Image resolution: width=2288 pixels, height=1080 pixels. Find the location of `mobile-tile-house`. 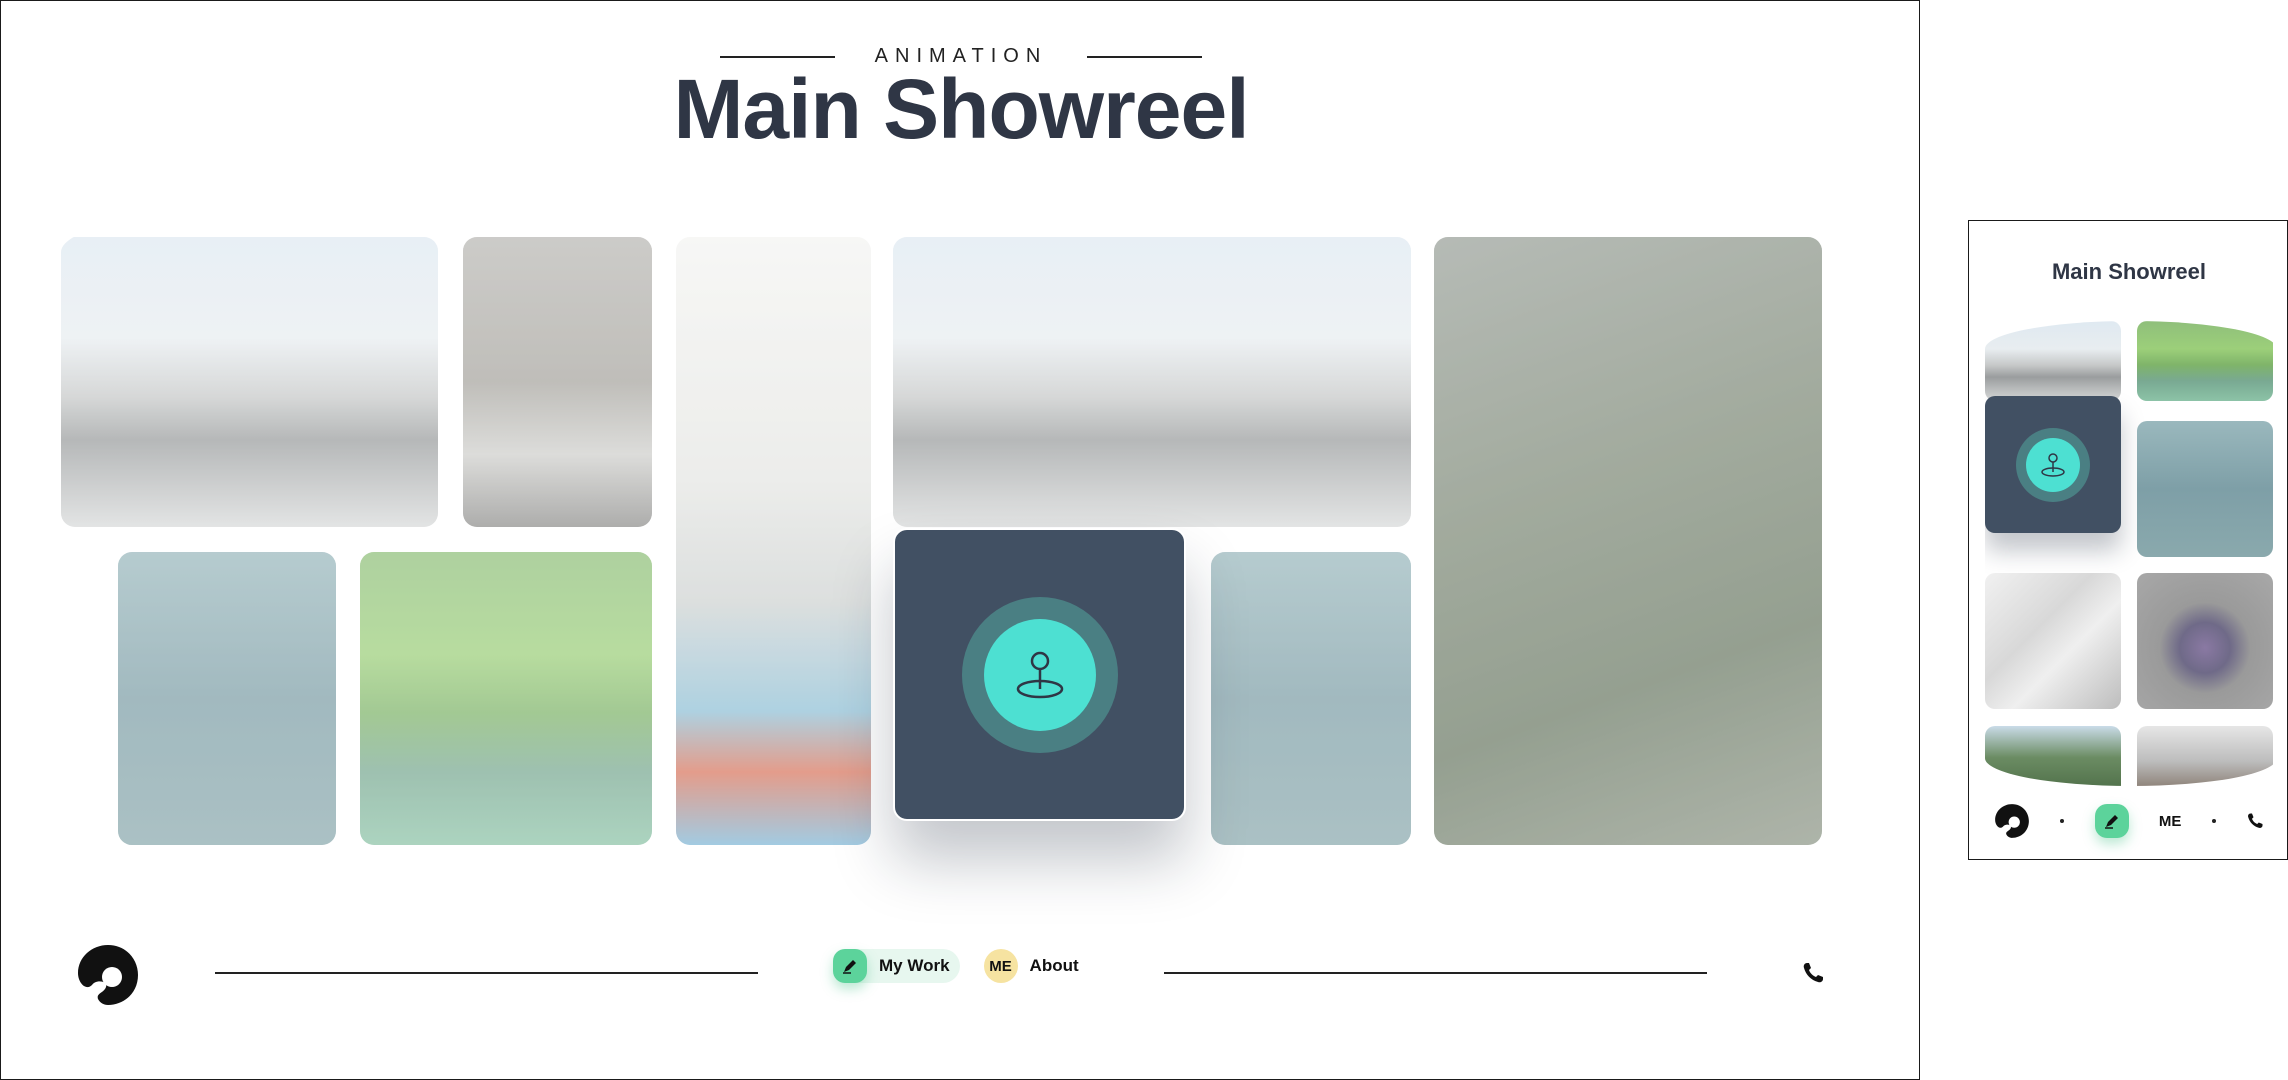

mobile-tile-house is located at coordinates (2205, 756).